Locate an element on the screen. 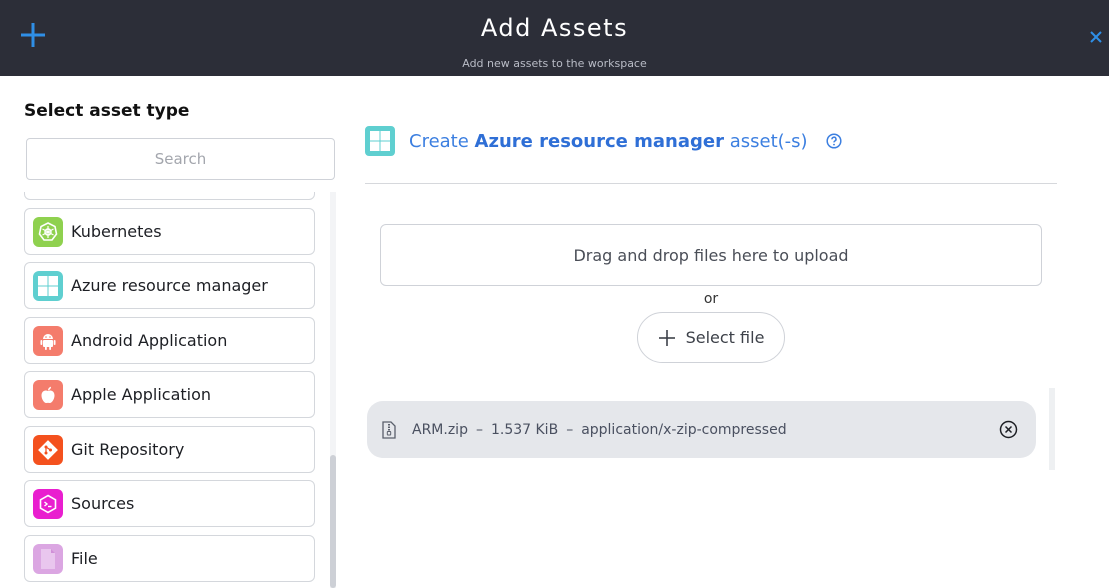 This screenshot has width=1109, height=588. select-file-button: Select file is located at coordinates (711, 337).